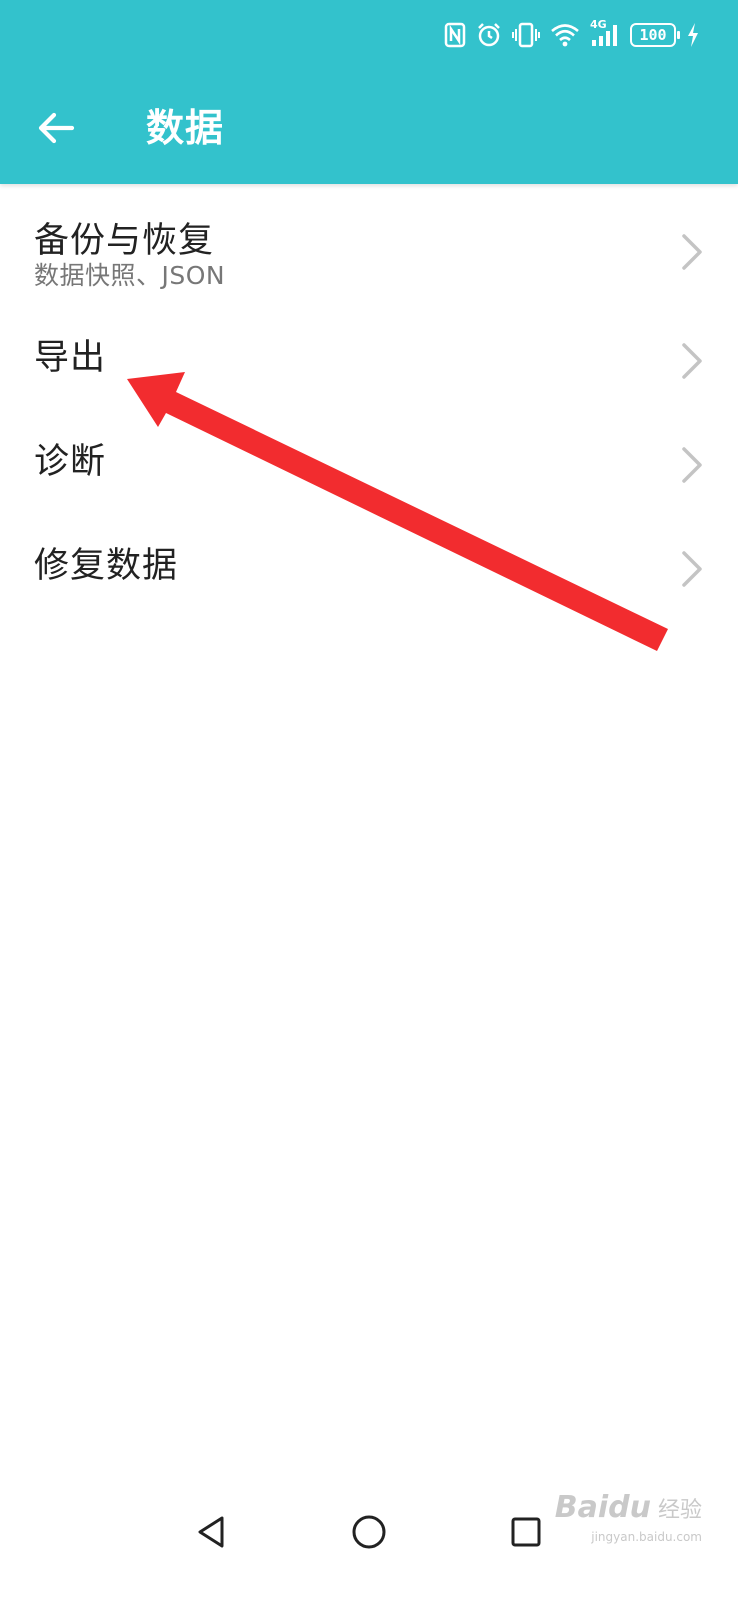 Image resolution: width=738 pixels, height=1600 pixels. I want to click on watermark-url: jingyan.baidu.com, so click(646, 1537).